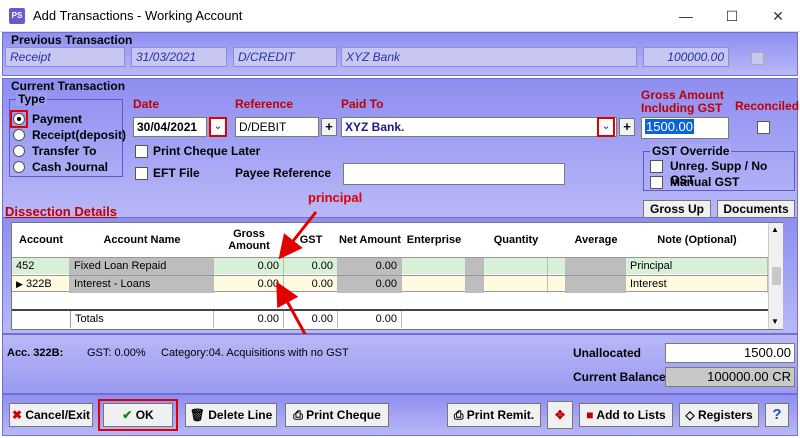 This screenshot has width=800, height=438. What do you see at coordinates (197, 415) in the screenshot?
I see `trash-icon: 🗑` at bounding box center [197, 415].